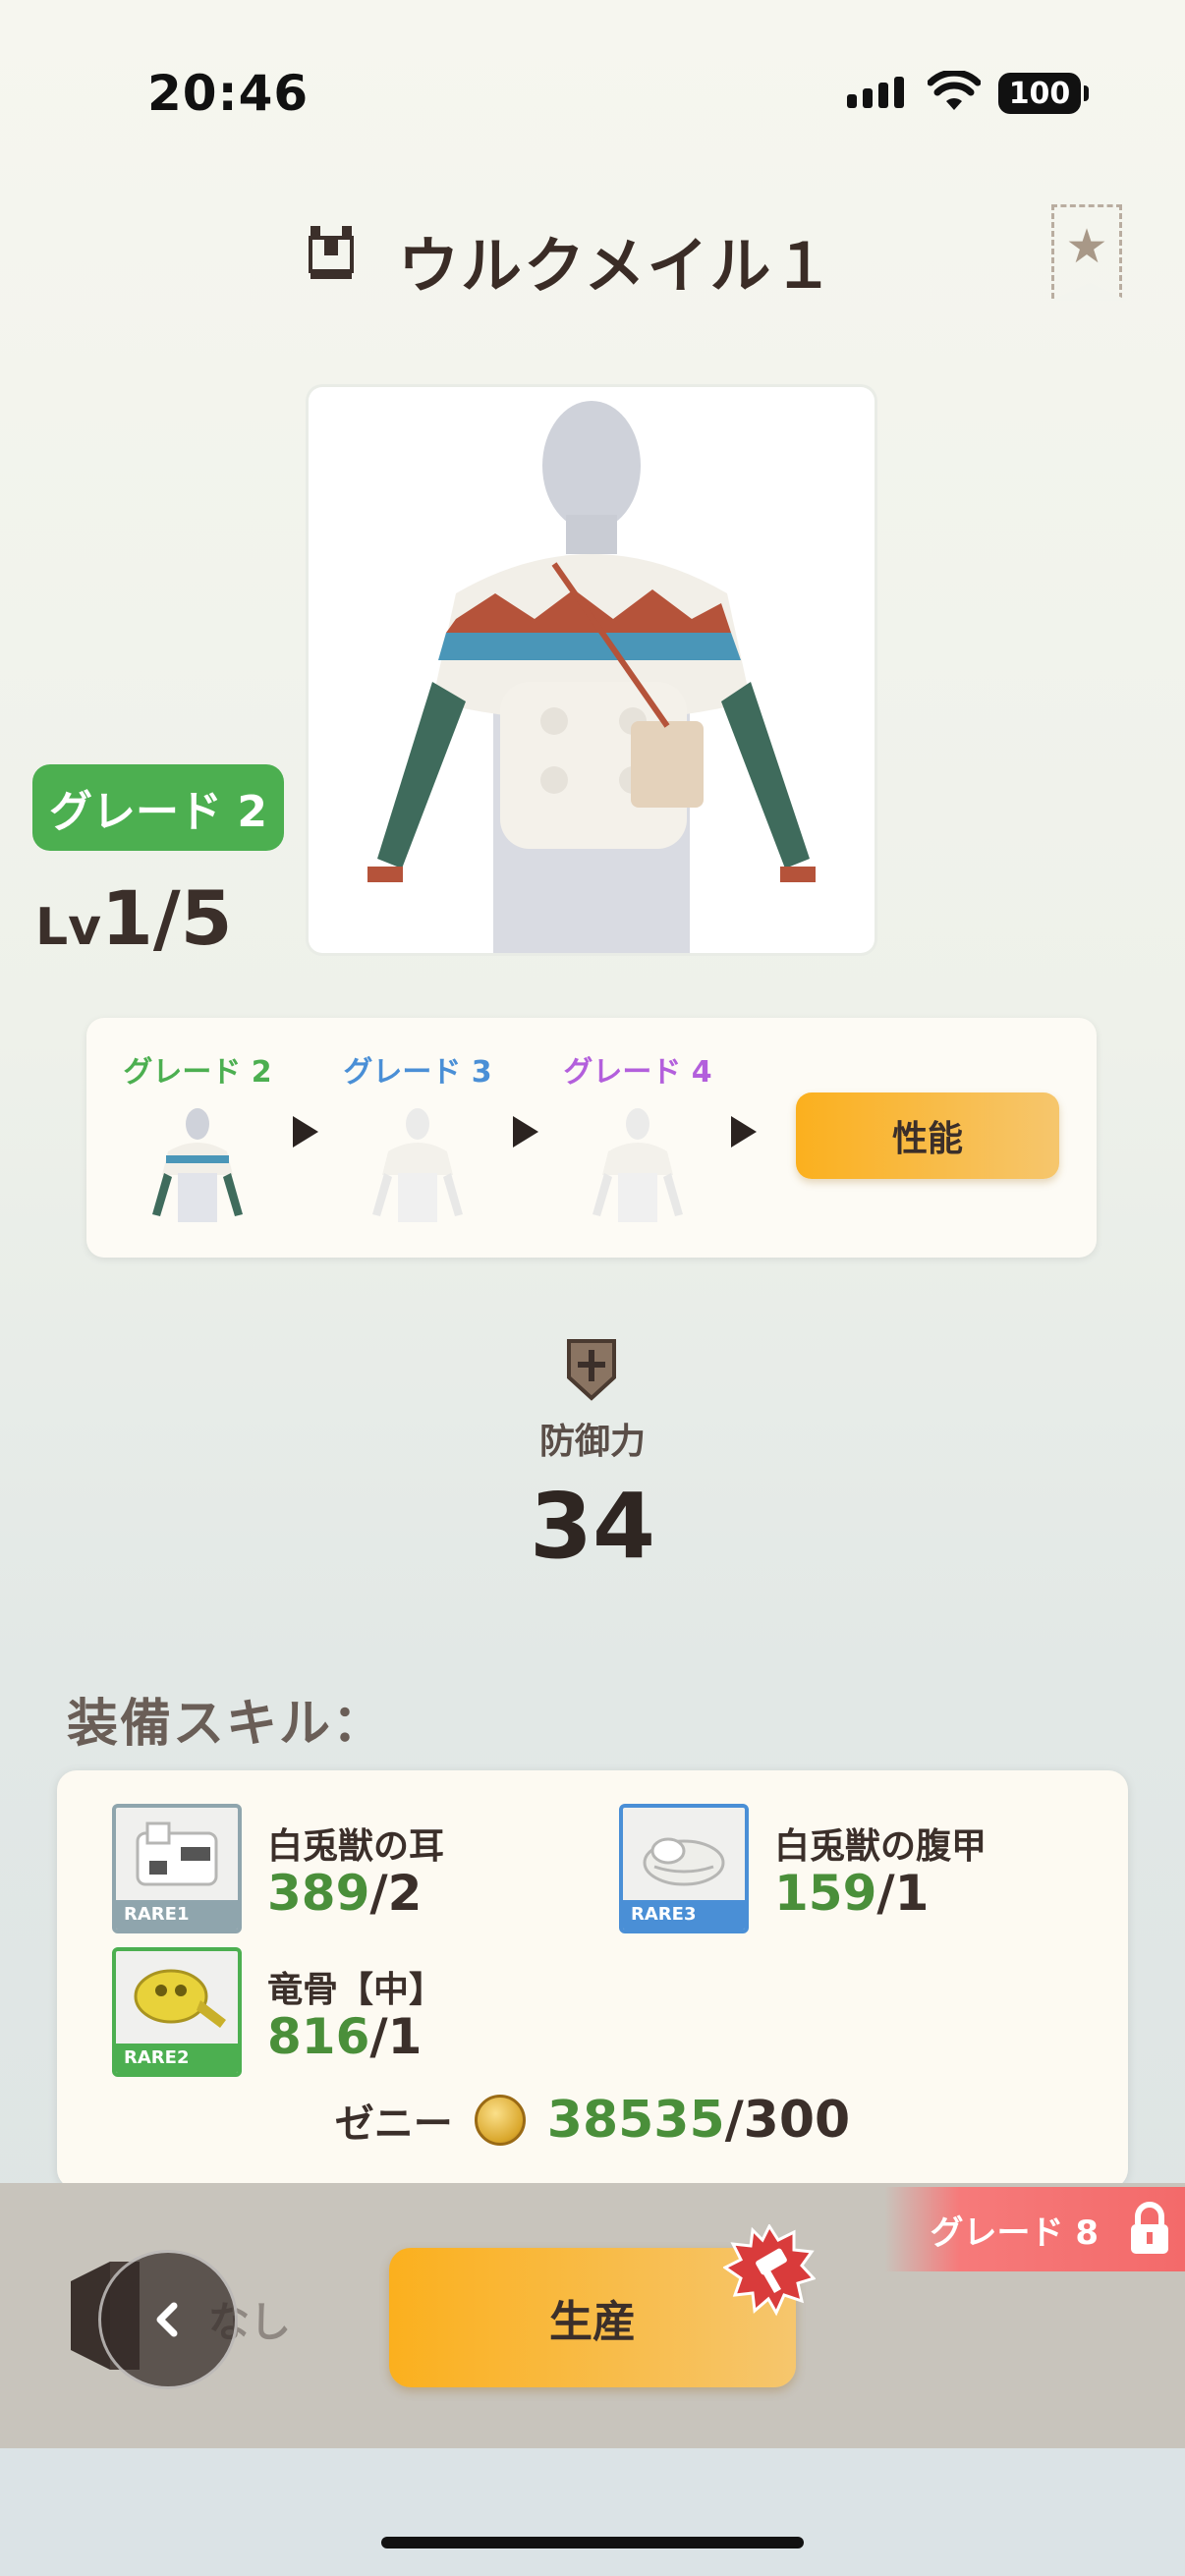 This screenshot has width=1185, height=2576. Describe the element at coordinates (356, 1846) in the screenshot. I see `material-name: 白兎獣の耳` at that location.